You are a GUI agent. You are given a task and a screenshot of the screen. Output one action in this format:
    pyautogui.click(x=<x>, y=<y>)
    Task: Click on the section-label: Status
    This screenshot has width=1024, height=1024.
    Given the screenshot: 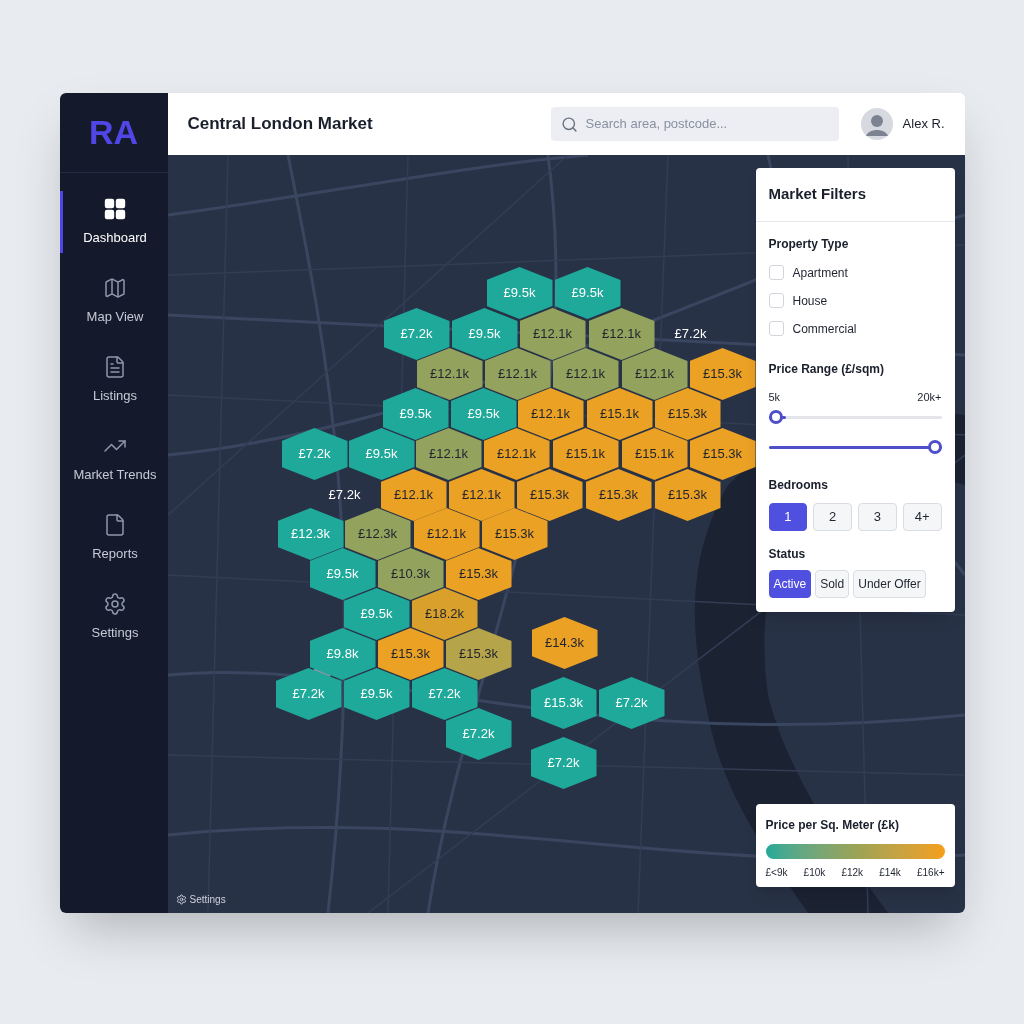 What is the action you would take?
    pyautogui.click(x=787, y=554)
    